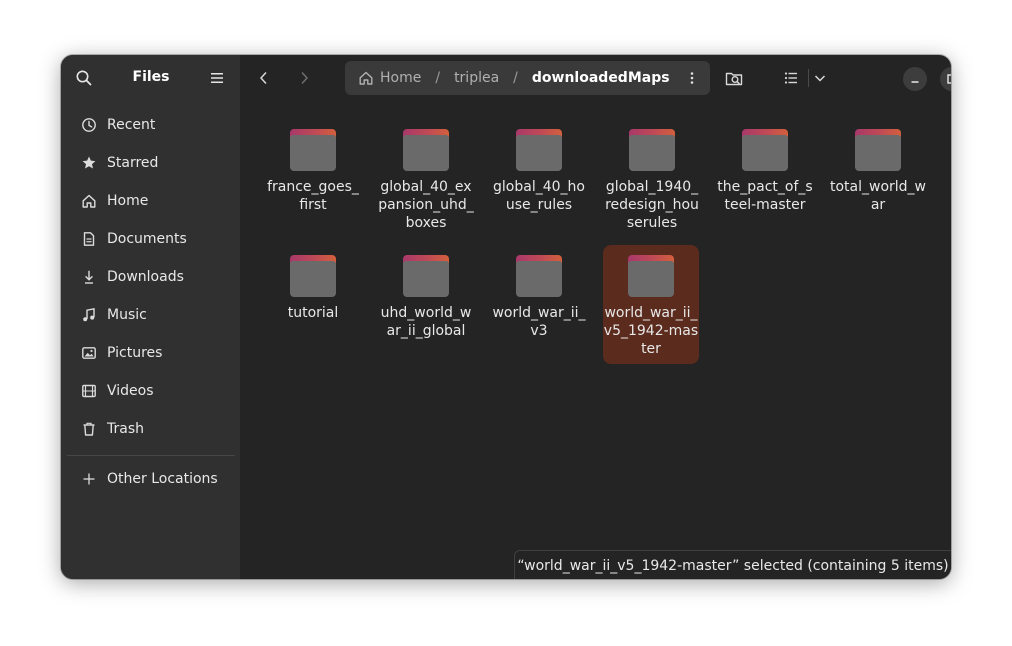 Image resolution: width=1012 pixels, height=646 pixels. Describe the element at coordinates (150, 201) in the screenshot. I see `sidebar-item-home: Home` at that location.